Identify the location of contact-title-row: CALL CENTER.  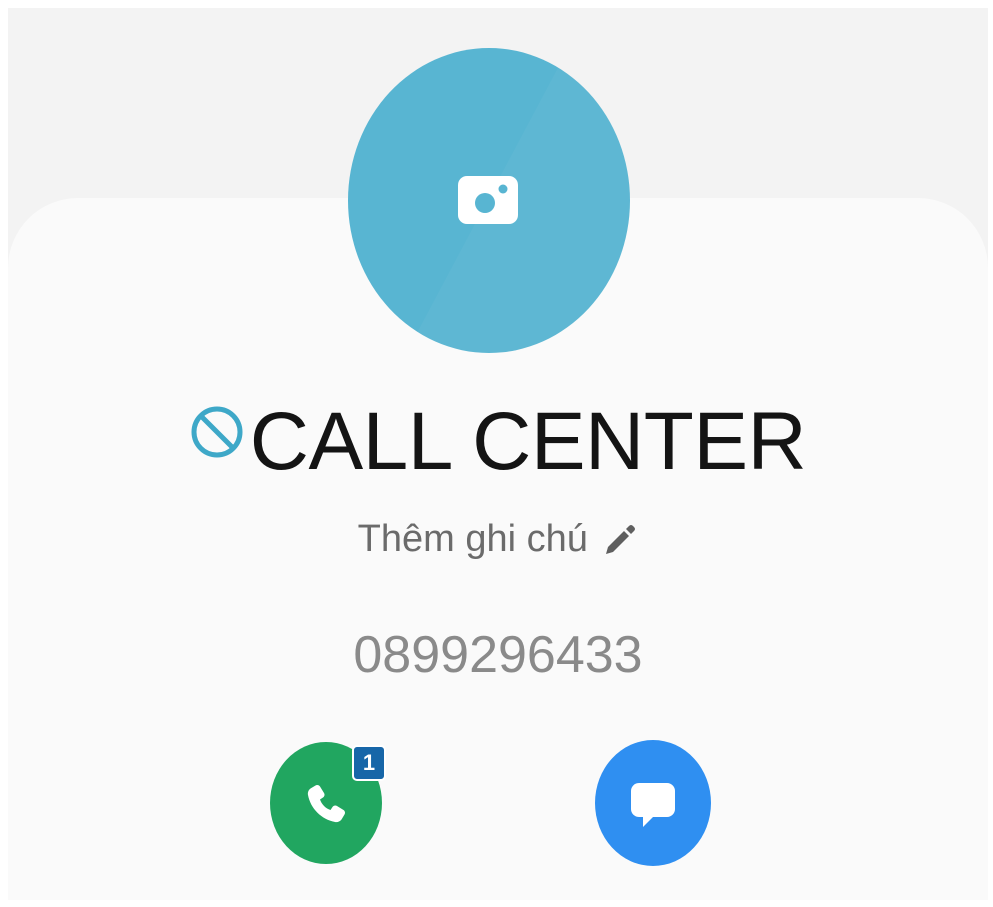
(498, 442).